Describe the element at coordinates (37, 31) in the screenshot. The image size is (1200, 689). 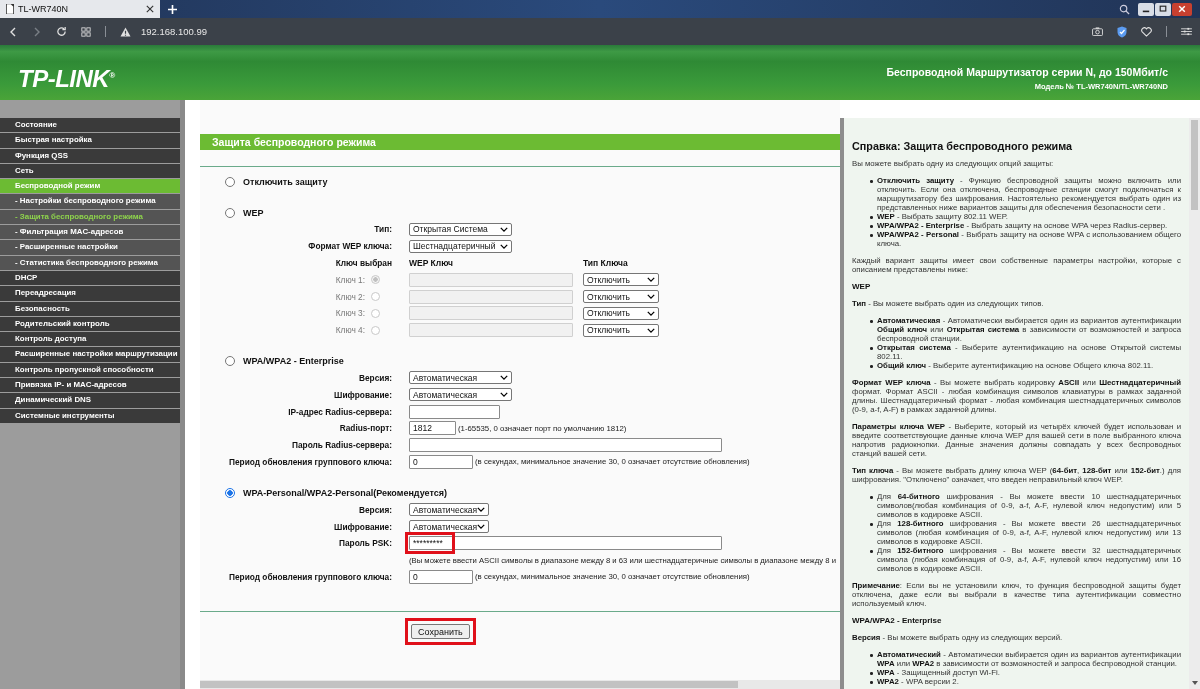
I see `forward-icon` at that location.